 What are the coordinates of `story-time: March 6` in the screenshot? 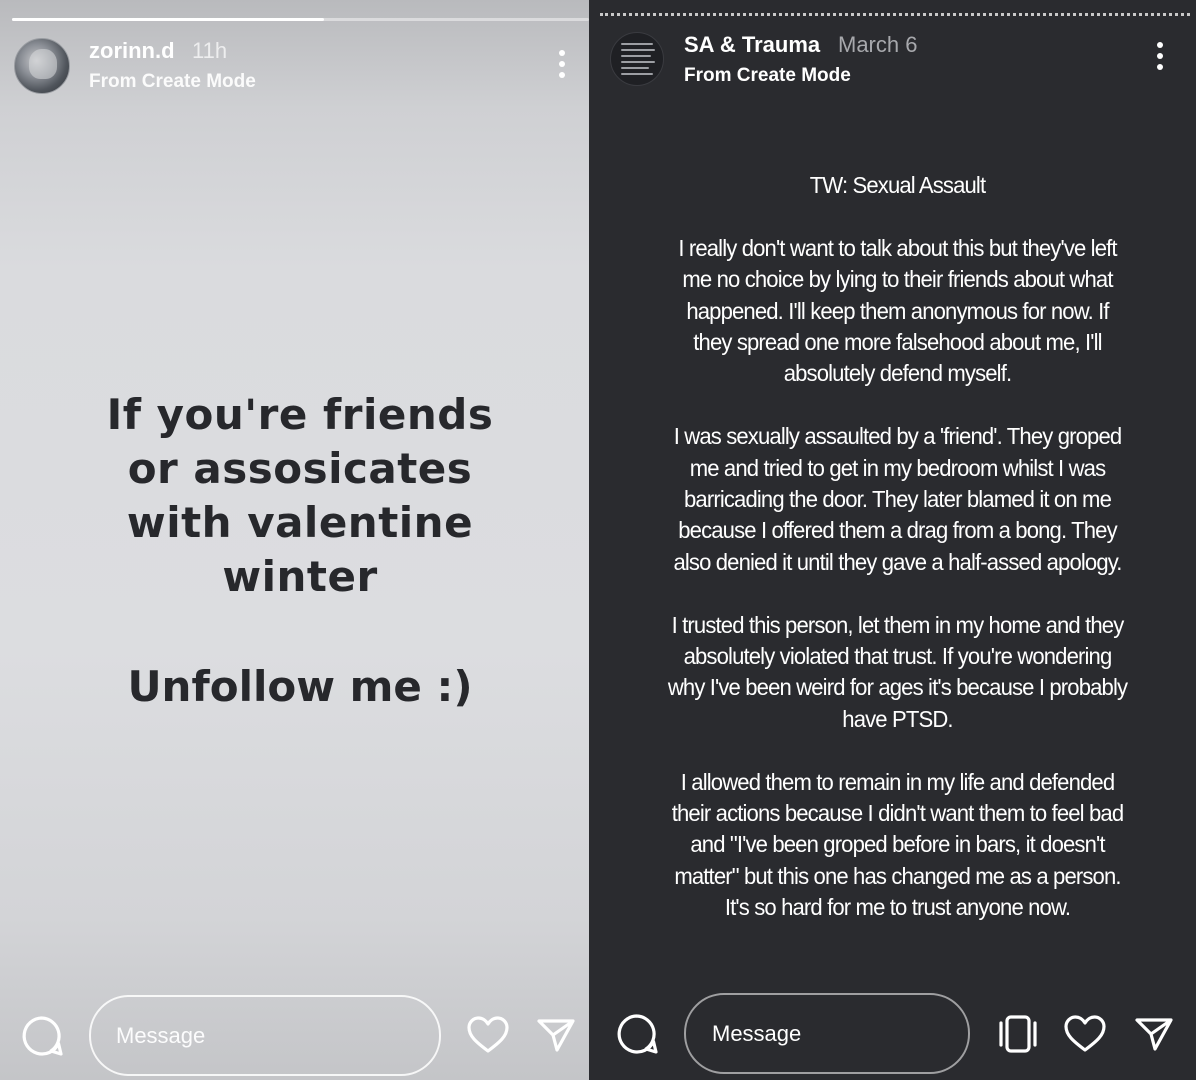 It's located at (878, 44).